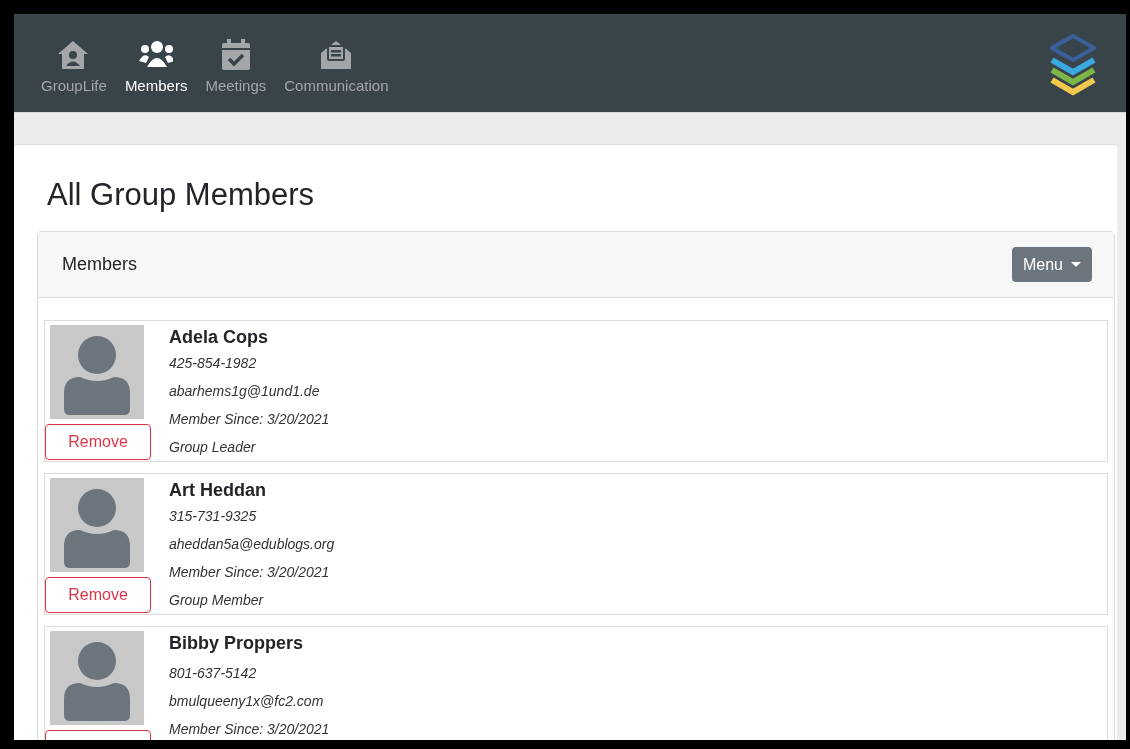  Describe the element at coordinates (181, 195) in the screenshot. I see `page-title: All Group Members` at that location.